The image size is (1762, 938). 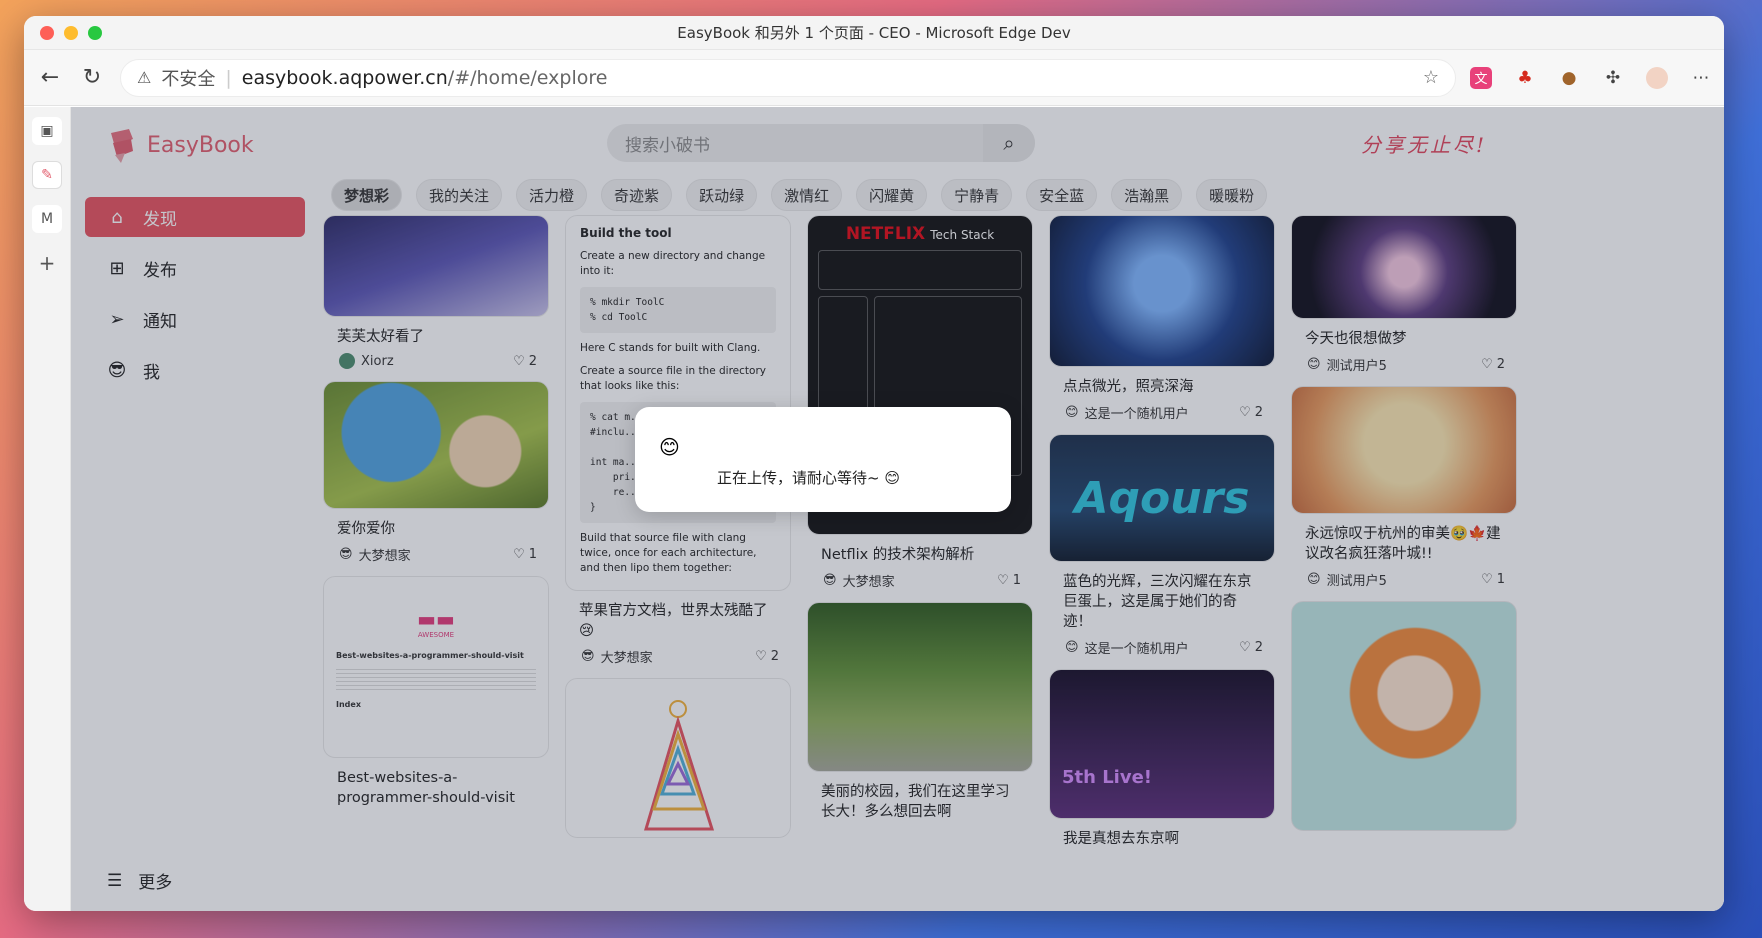 I want to click on tab-m: M, so click(x=47, y=219).